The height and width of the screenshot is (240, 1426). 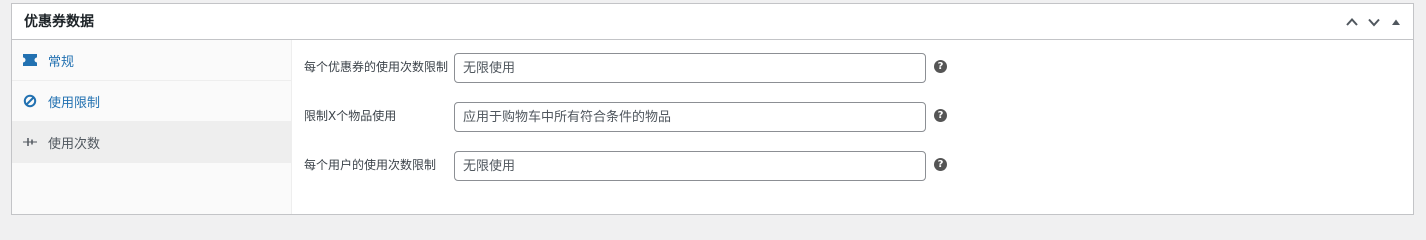 I want to click on limit-usage-to-x-items-input, so click(x=690, y=117).